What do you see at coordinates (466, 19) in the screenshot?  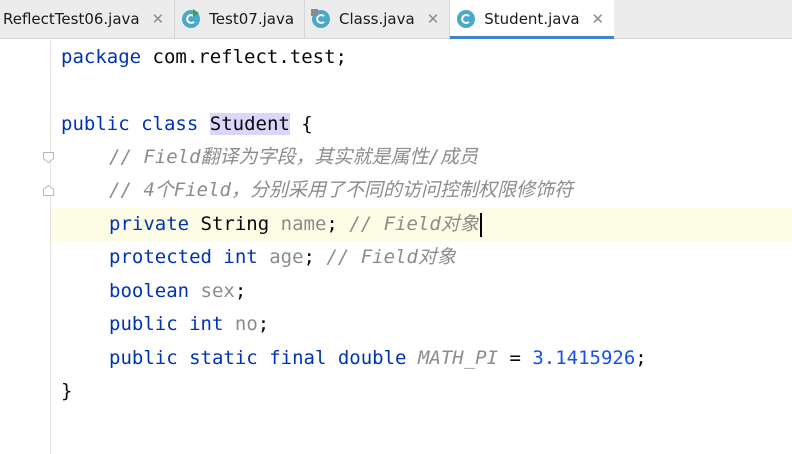 I see `class-icon` at bounding box center [466, 19].